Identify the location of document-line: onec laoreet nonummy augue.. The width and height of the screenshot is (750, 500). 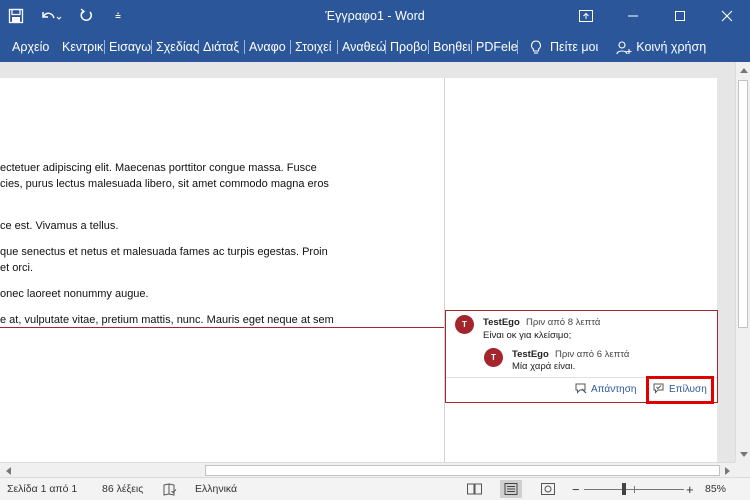
(74, 294).